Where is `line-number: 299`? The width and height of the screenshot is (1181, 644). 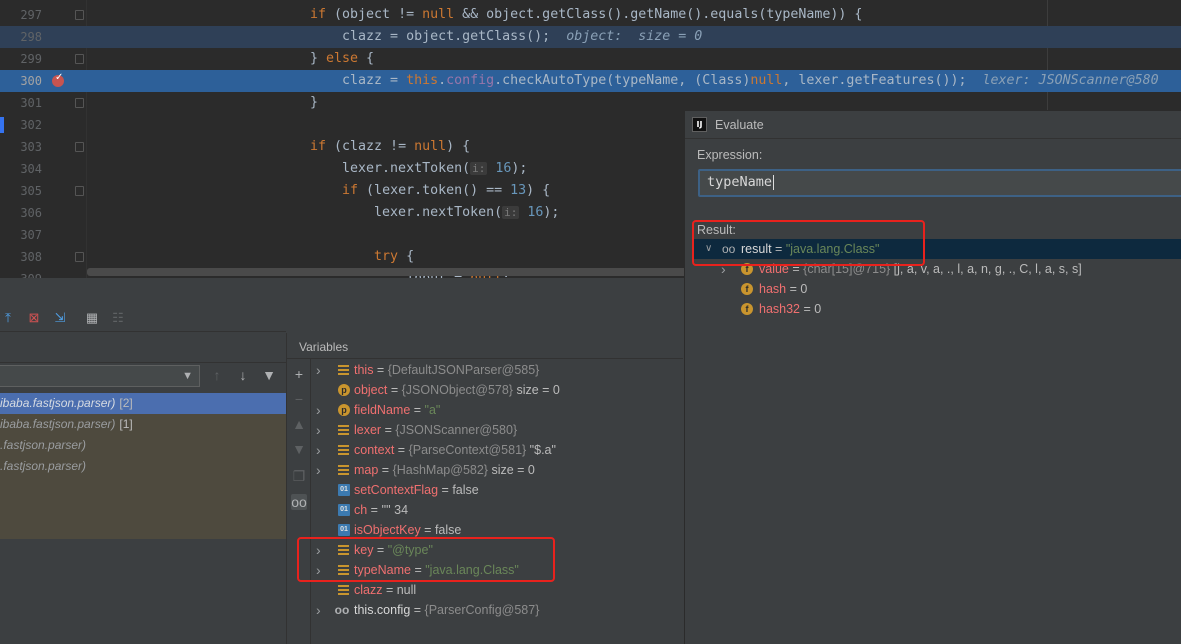
line-number: 299 is located at coordinates (21, 59).